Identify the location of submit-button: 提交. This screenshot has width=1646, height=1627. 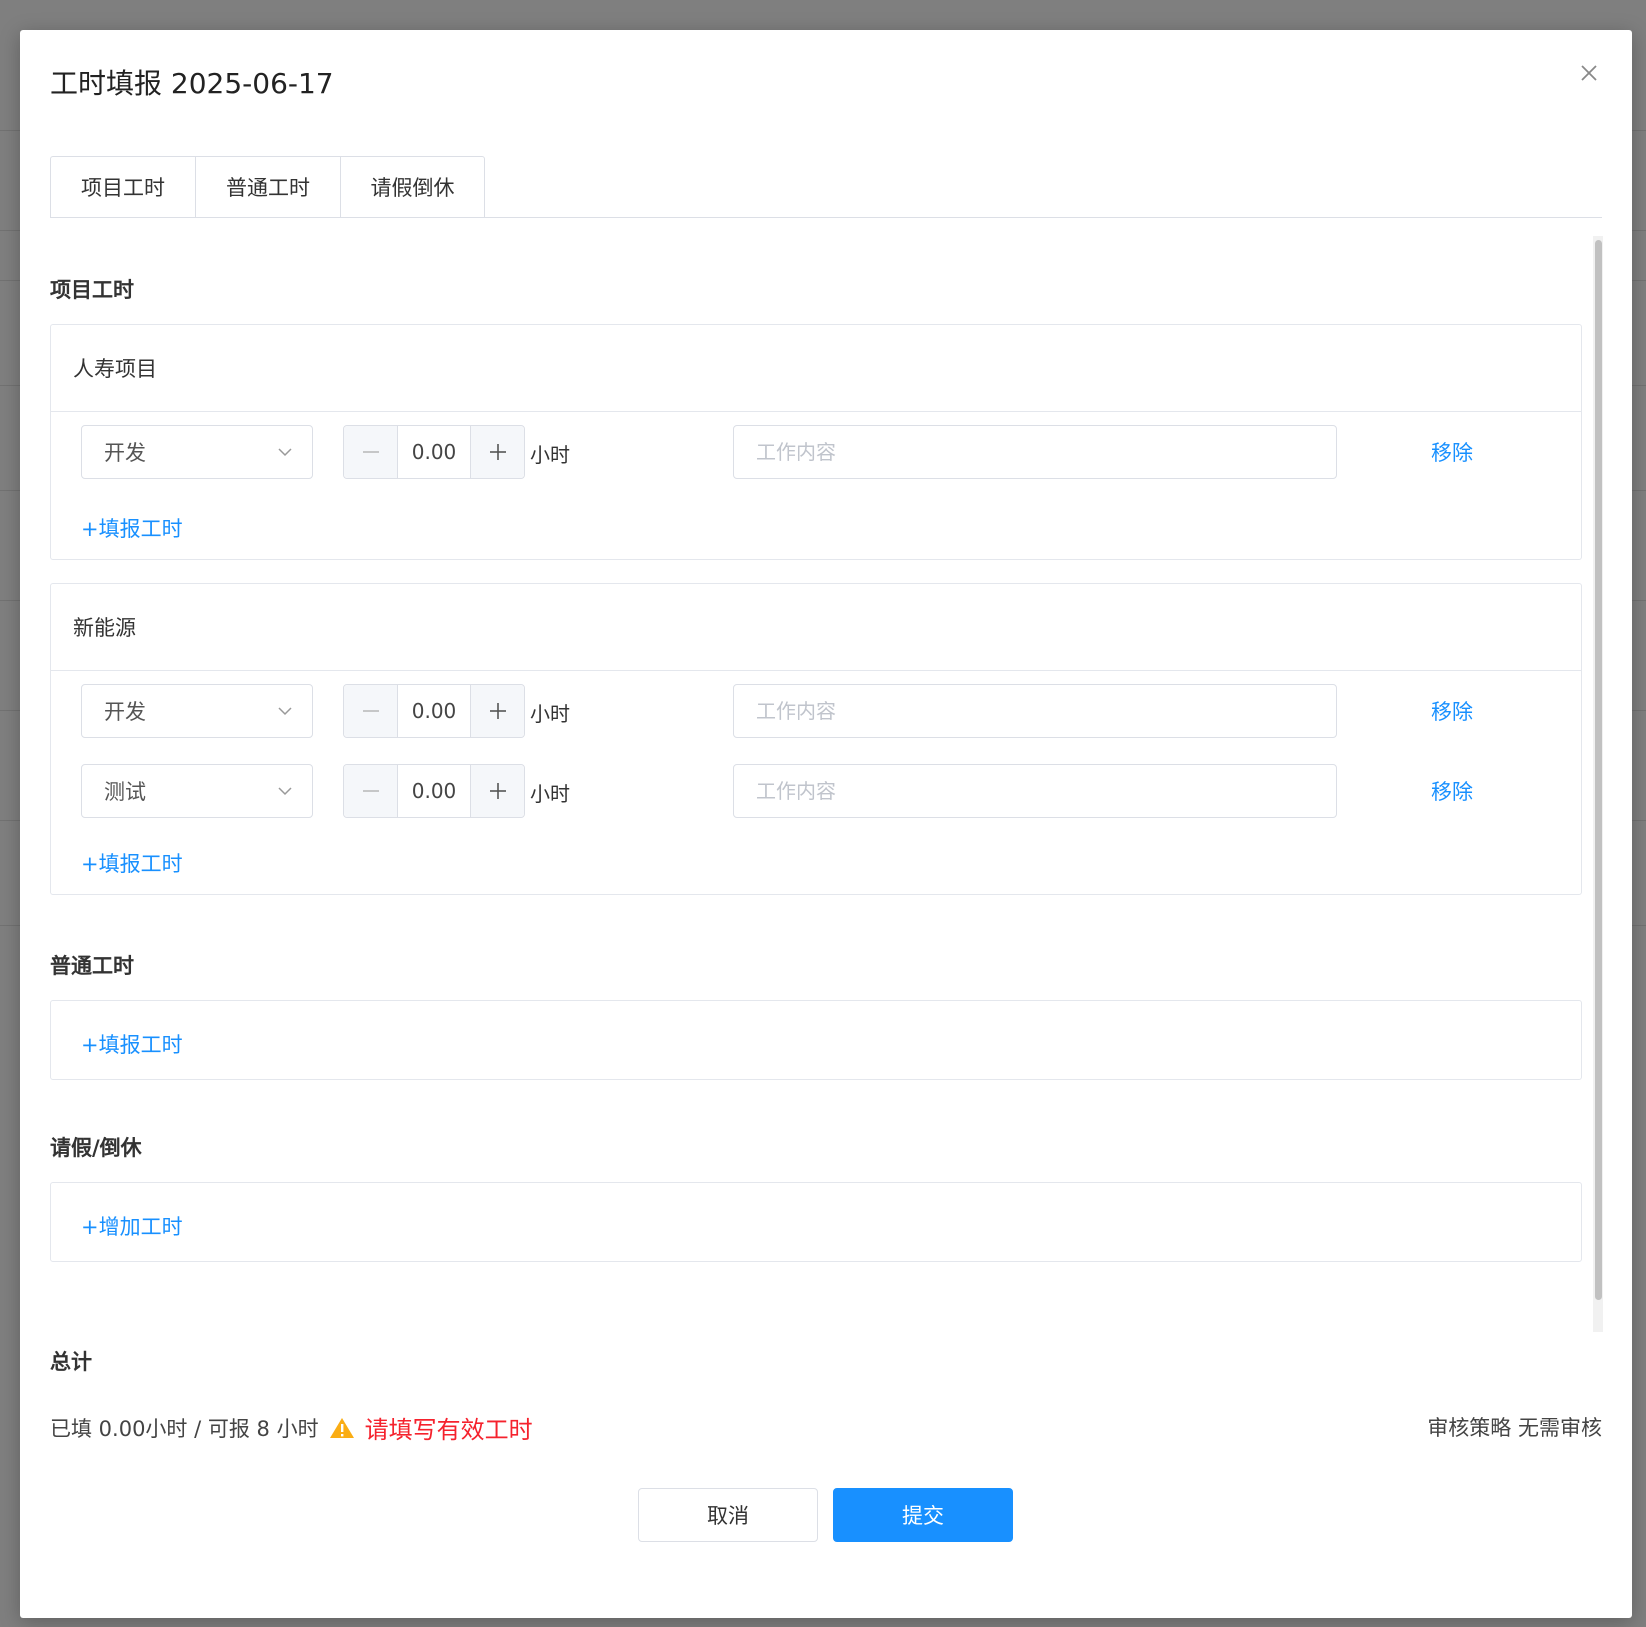
(923, 1515).